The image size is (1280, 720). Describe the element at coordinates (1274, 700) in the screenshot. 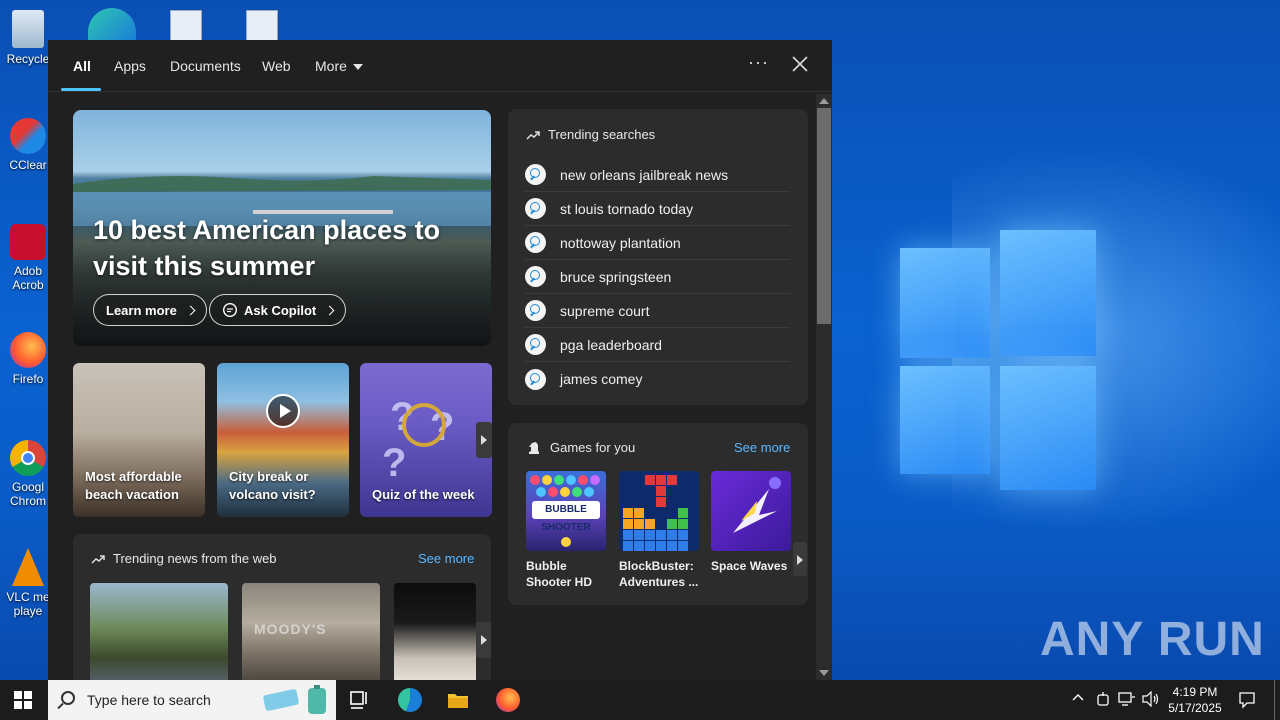

I see `show-desktop-button` at that location.